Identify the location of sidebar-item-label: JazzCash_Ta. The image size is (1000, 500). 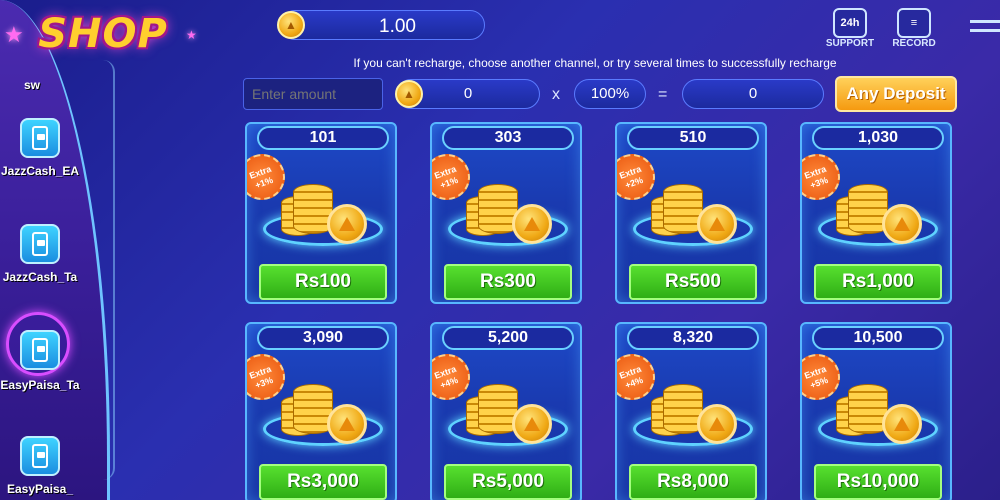
(40, 277).